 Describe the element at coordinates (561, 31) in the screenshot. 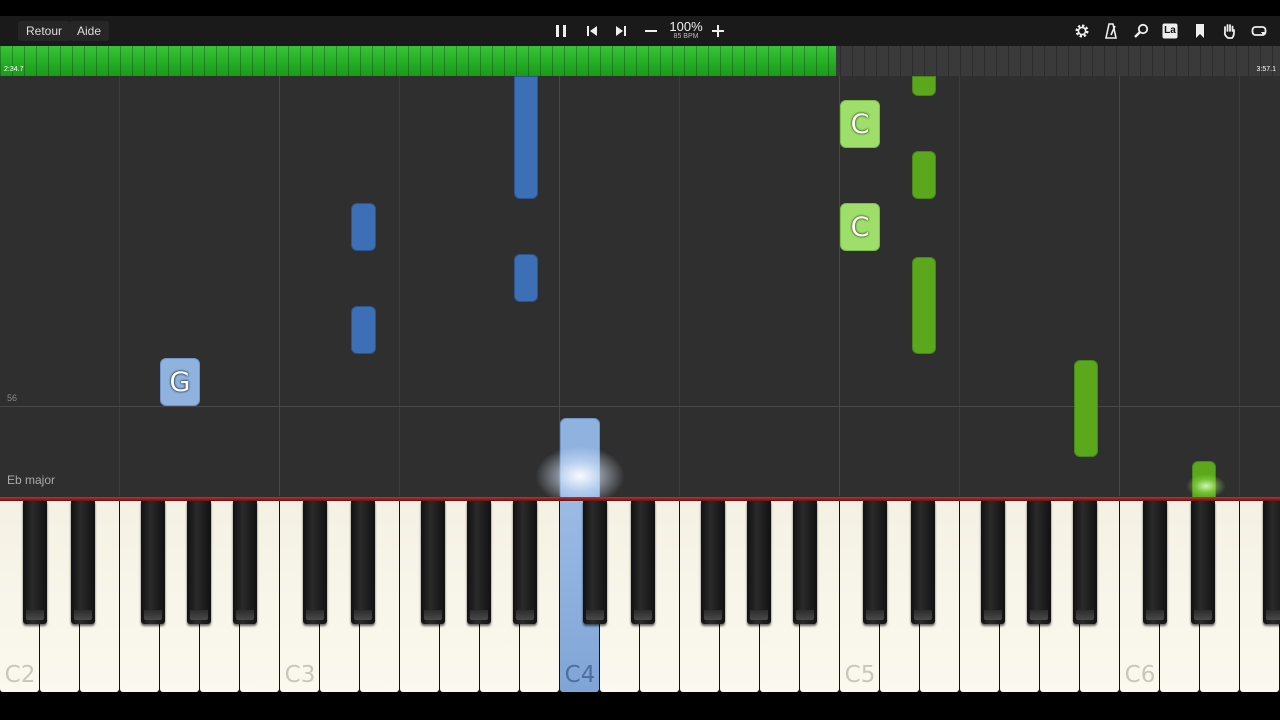

I see `pause-icon` at that location.